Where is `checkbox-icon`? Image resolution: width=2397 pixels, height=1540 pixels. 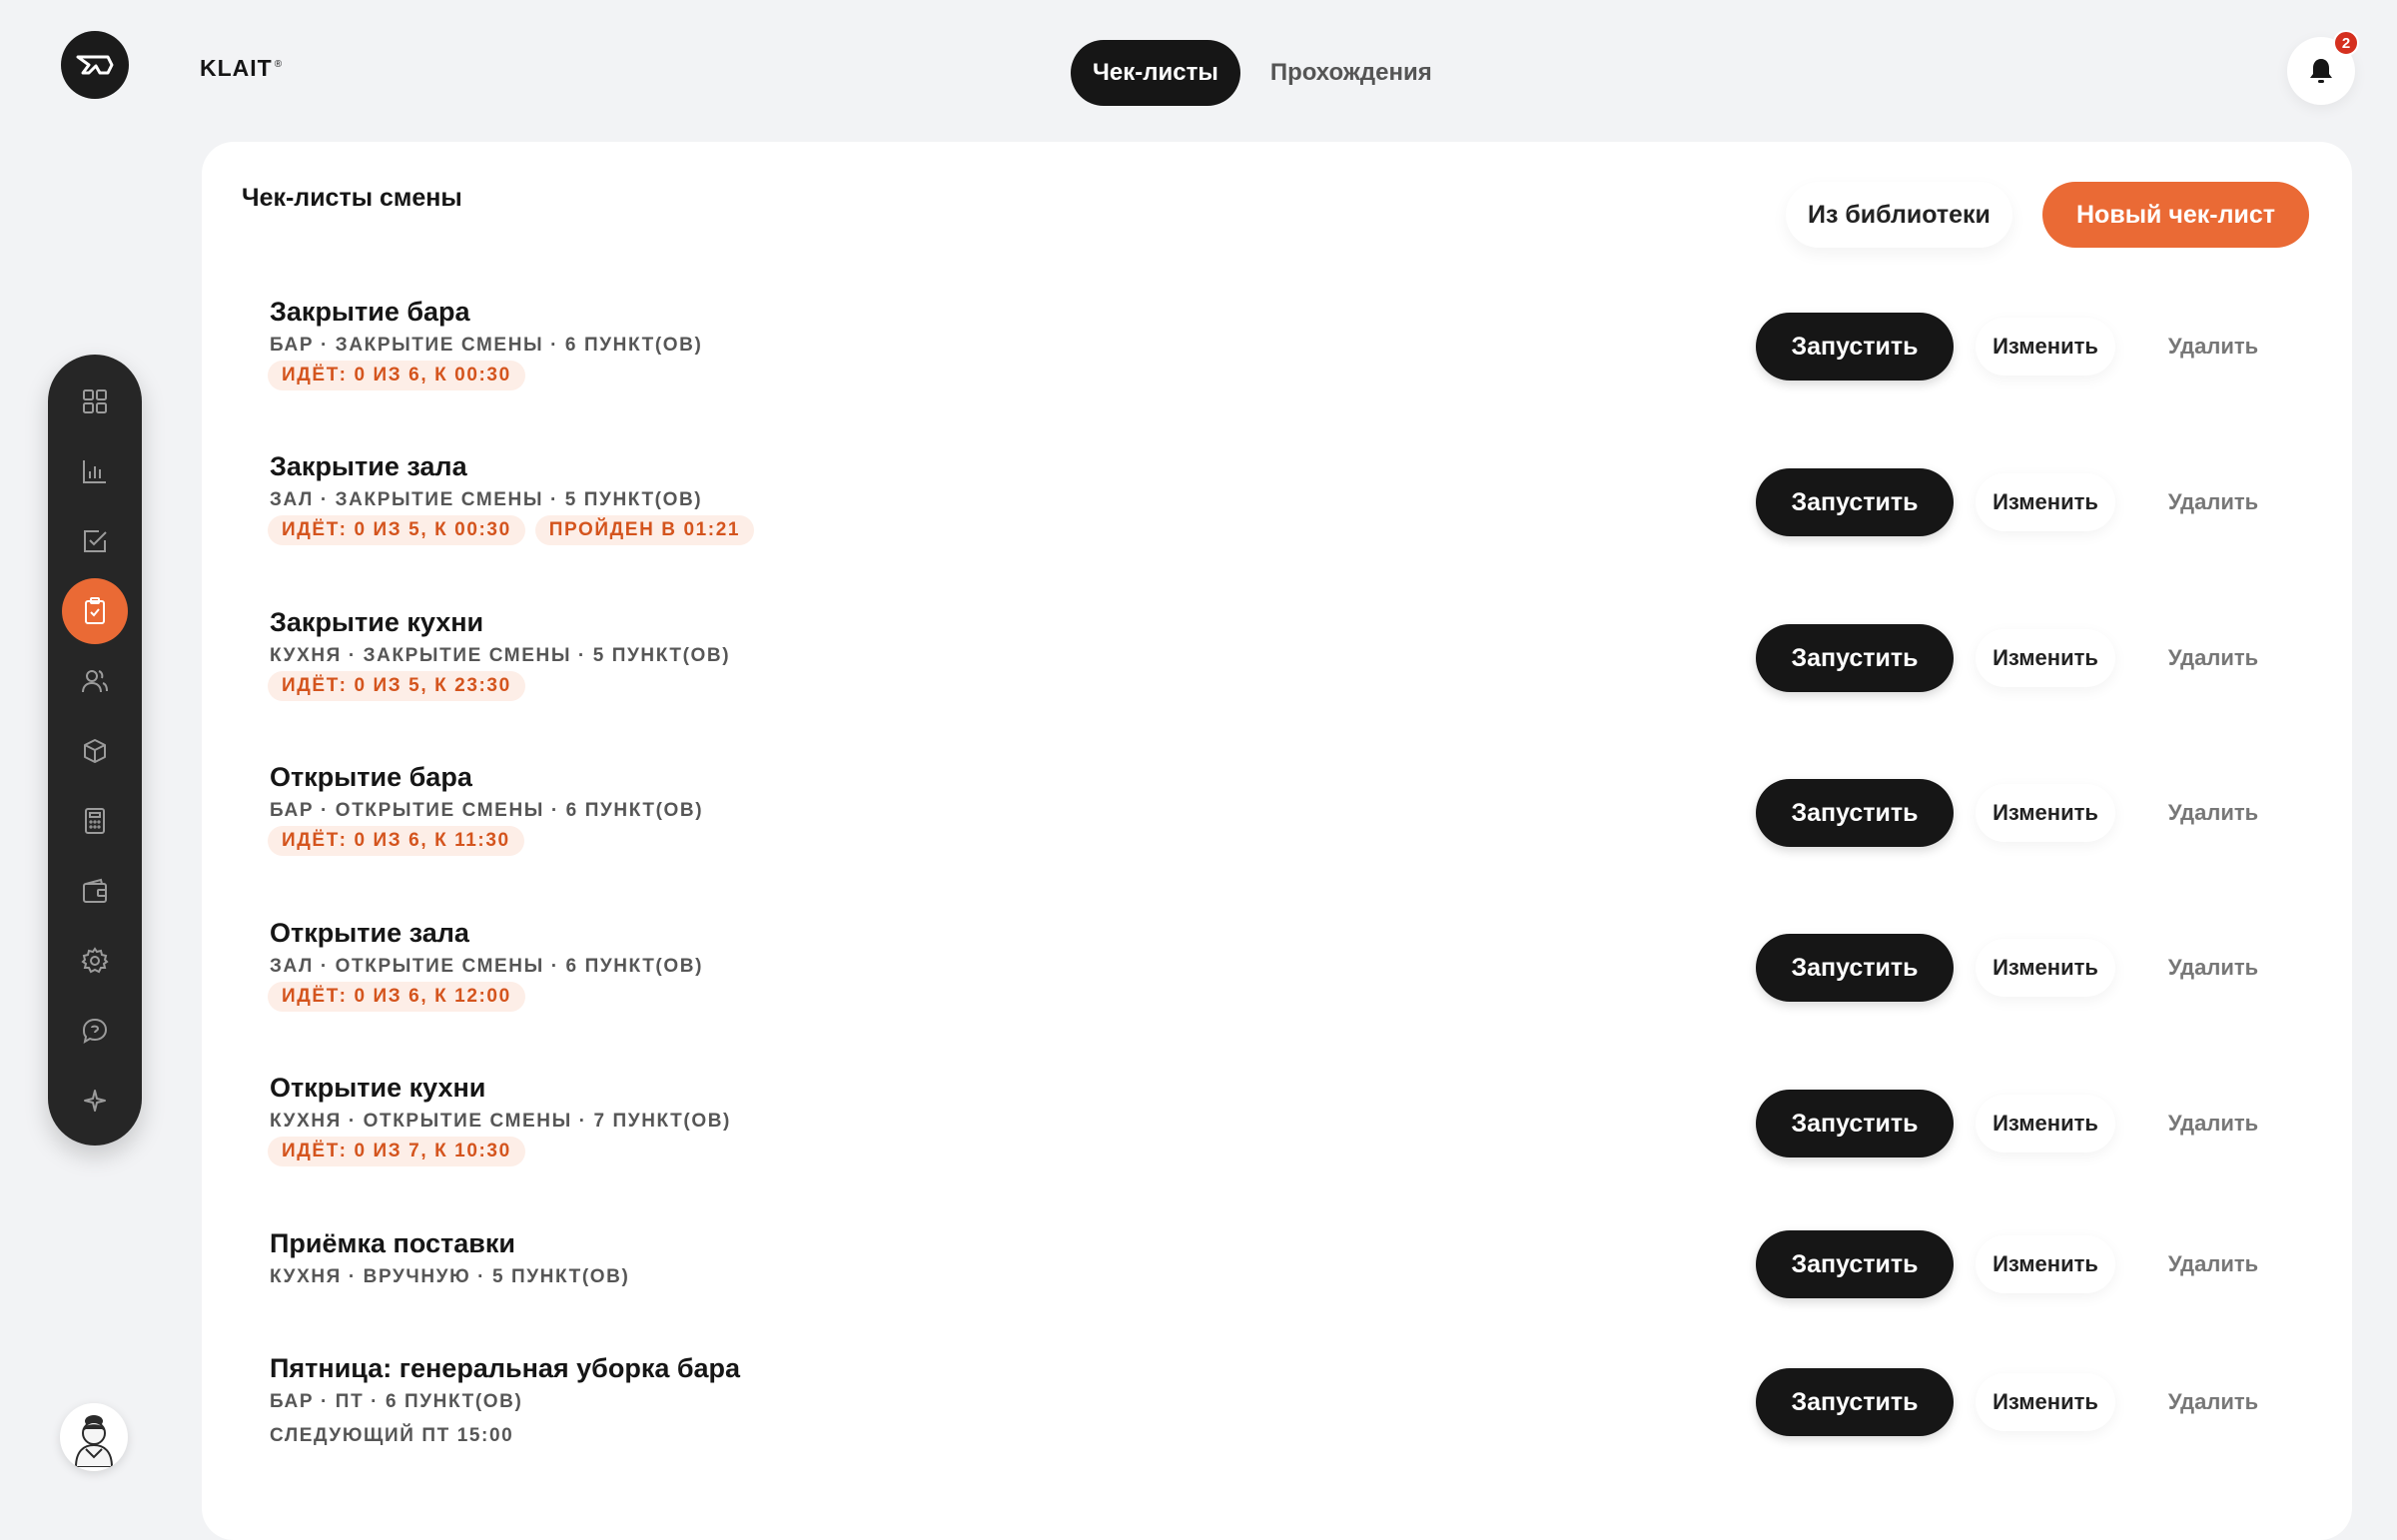
checkbox-icon is located at coordinates (96, 541).